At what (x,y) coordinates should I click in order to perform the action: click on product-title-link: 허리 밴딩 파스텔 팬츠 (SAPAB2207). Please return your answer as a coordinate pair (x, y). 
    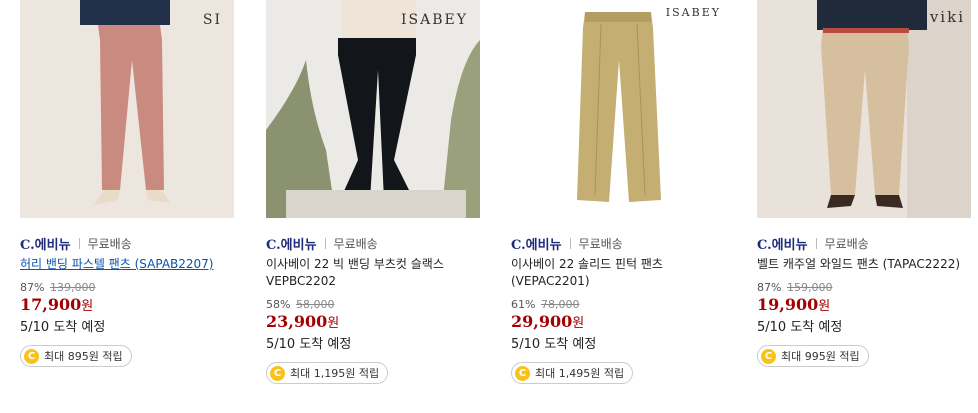
    Looking at the image, I should click on (127, 264).